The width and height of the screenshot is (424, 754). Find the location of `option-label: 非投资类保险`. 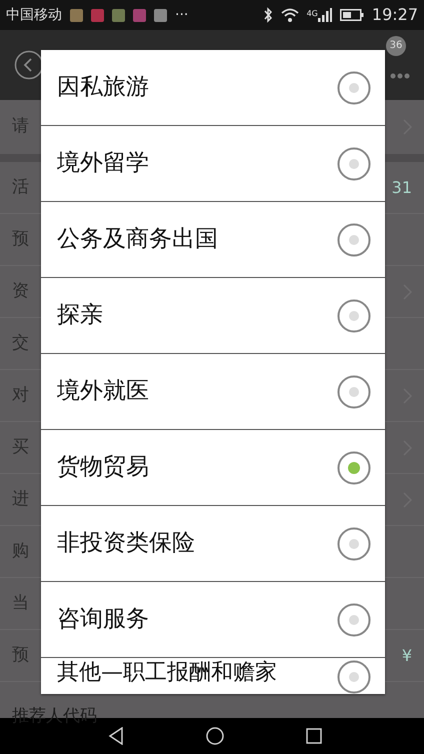

option-label: 非投资类保险 is located at coordinates (126, 543).